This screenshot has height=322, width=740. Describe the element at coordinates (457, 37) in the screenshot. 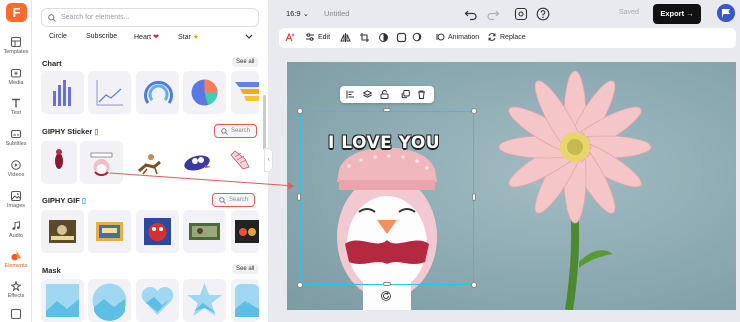

I see `animation-button: Animation` at that location.